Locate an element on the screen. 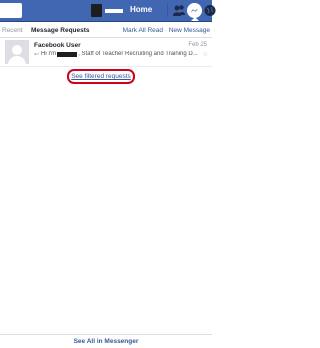 Image resolution: width=320 pixels, height=348 pixels. message-date: Feb 25 is located at coordinates (197, 45).